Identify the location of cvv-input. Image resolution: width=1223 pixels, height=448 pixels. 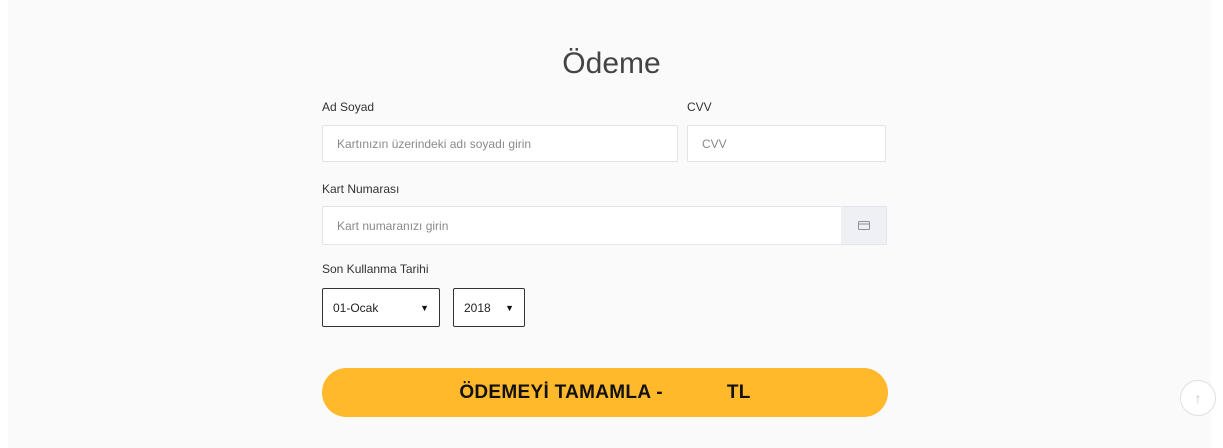
(786, 143).